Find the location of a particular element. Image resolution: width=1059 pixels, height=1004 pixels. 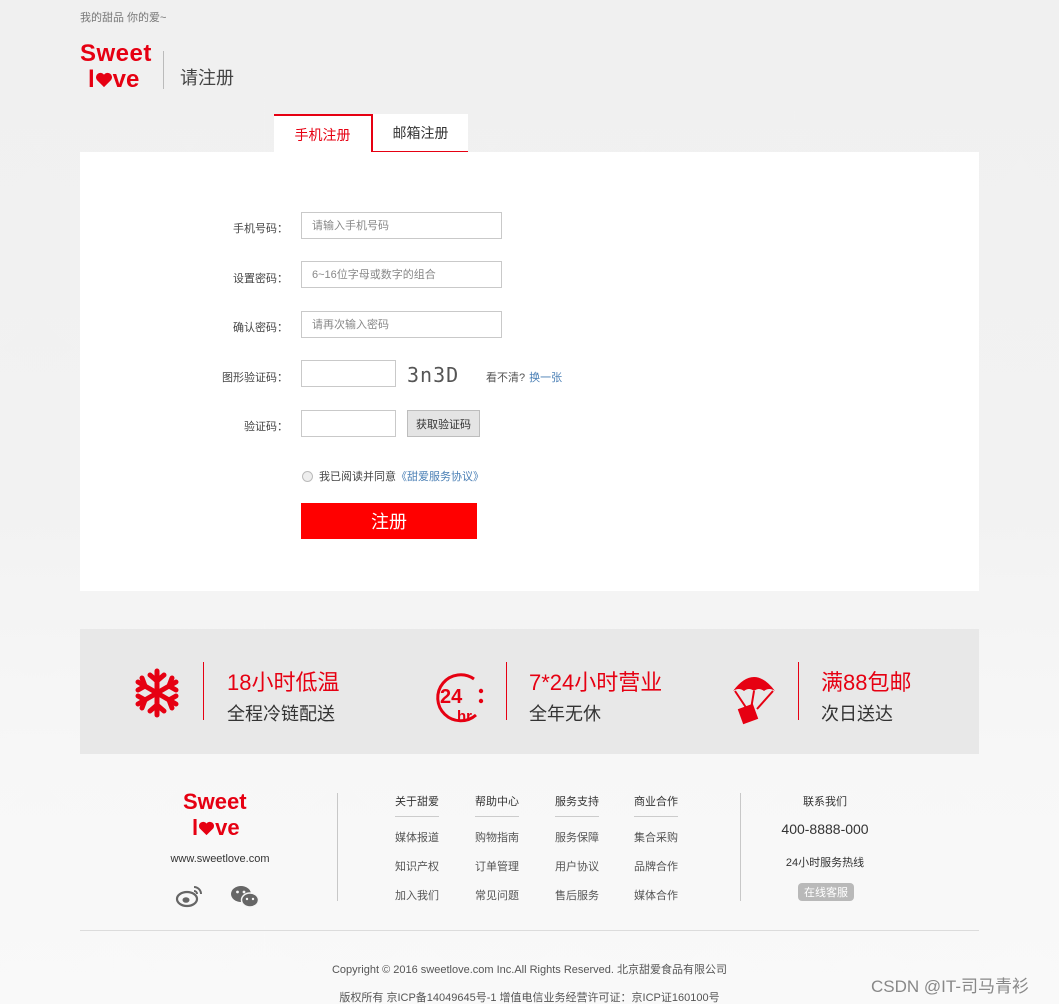

parachute-box-icon is located at coordinates (754, 701).